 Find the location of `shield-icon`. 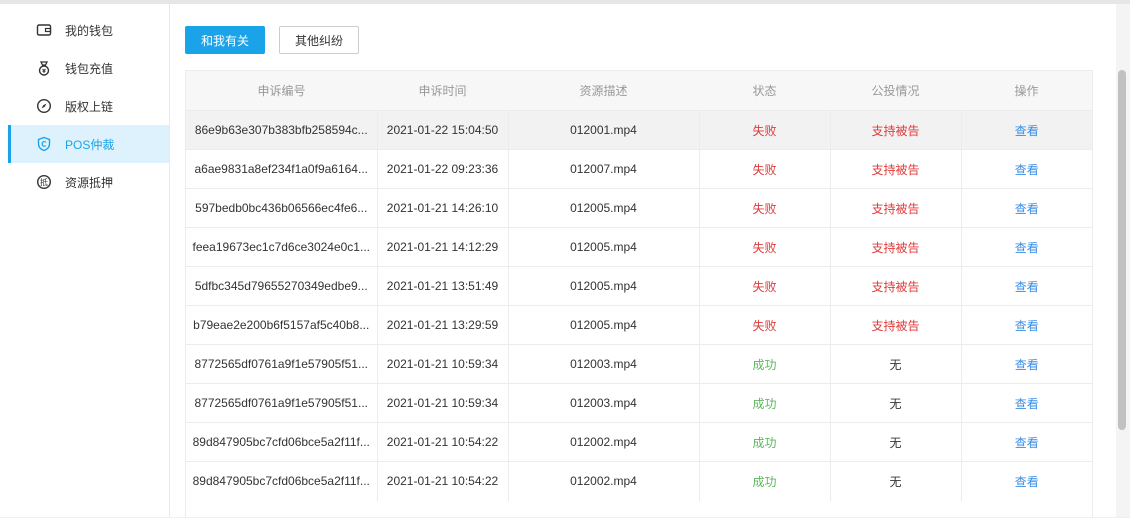

shield-icon is located at coordinates (44, 144).